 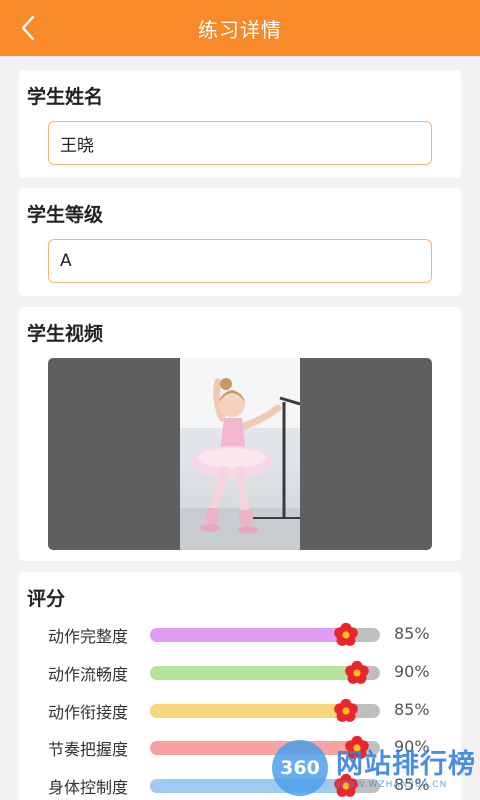 I want to click on score-label: 动作流畅度, so click(x=88, y=674).